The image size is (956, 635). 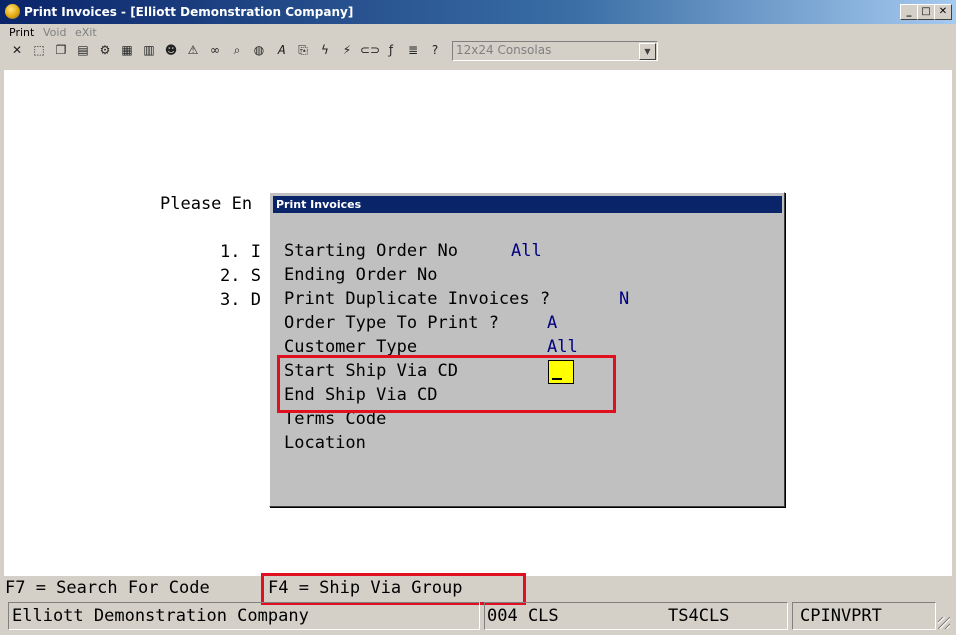 What do you see at coordinates (624, 299) in the screenshot?
I see `field-value-print-duplicate: N` at bounding box center [624, 299].